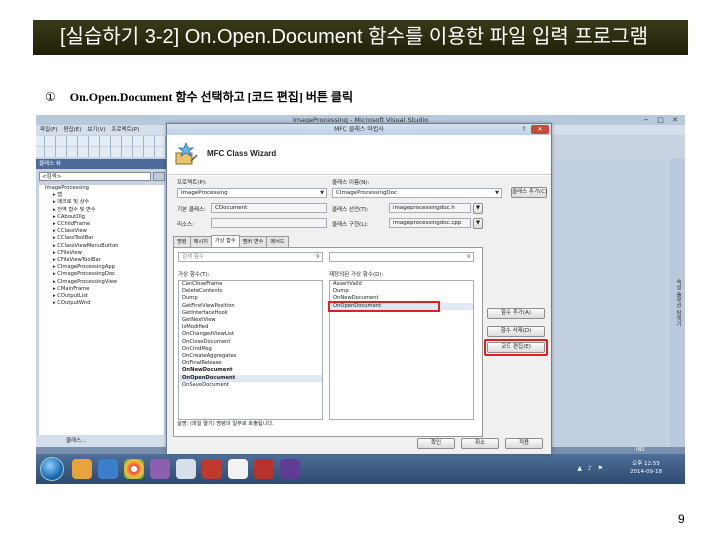 The width and height of the screenshot is (720, 540). I want to click on status-ins: INS, so click(640, 450).